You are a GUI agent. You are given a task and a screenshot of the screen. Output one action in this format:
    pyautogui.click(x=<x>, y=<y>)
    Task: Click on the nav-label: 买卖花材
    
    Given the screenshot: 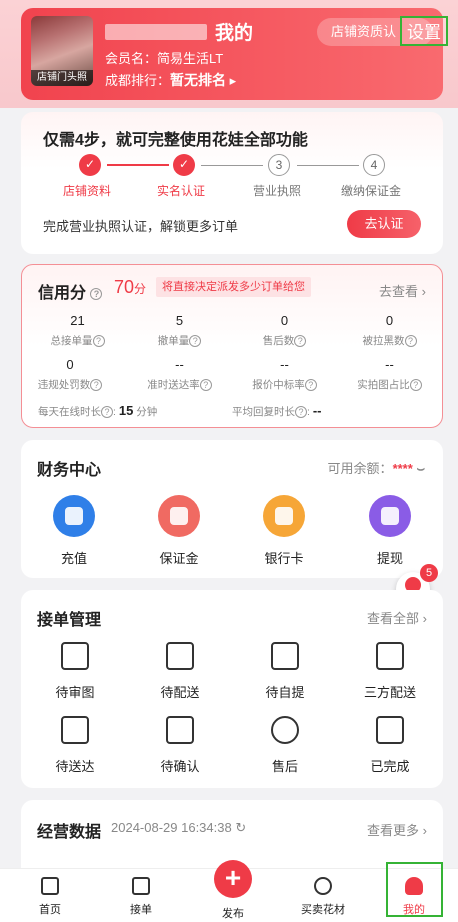 What is the action you would take?
    pyautogui.click(x=323, y=910)
    